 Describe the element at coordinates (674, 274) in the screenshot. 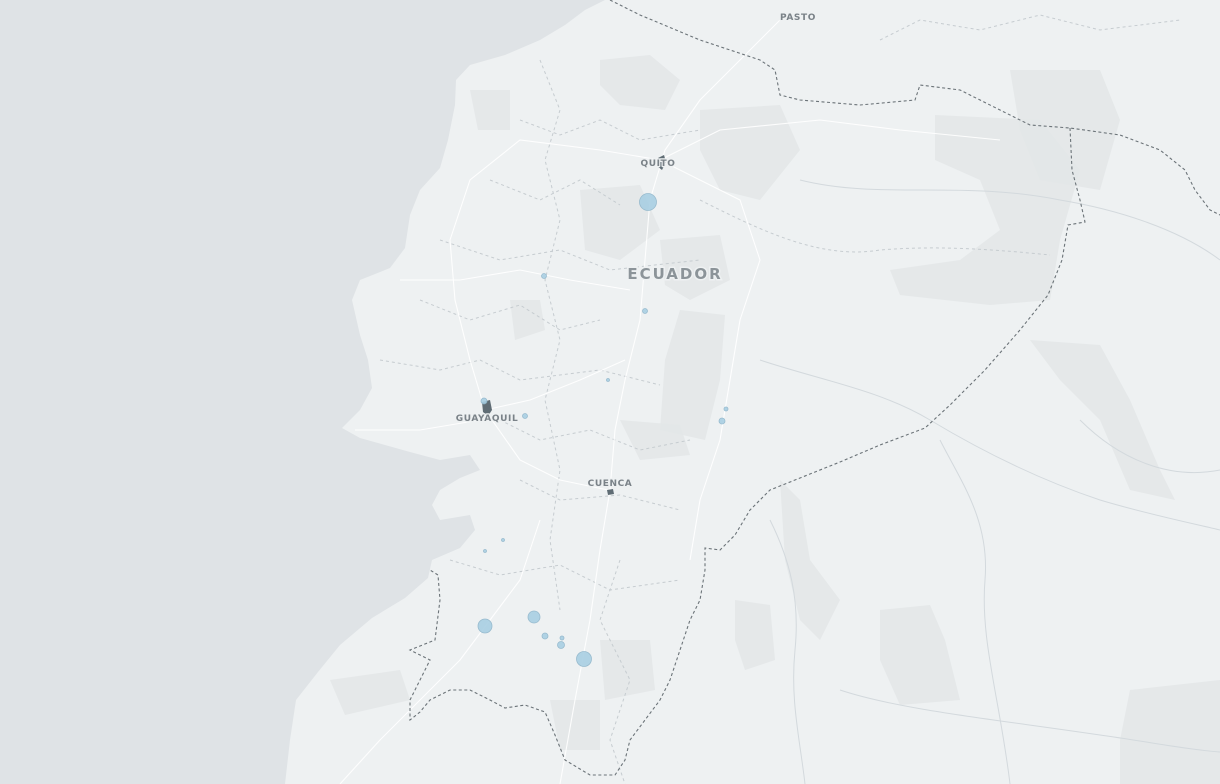

I see `country-label: ECUADOR` at that location.